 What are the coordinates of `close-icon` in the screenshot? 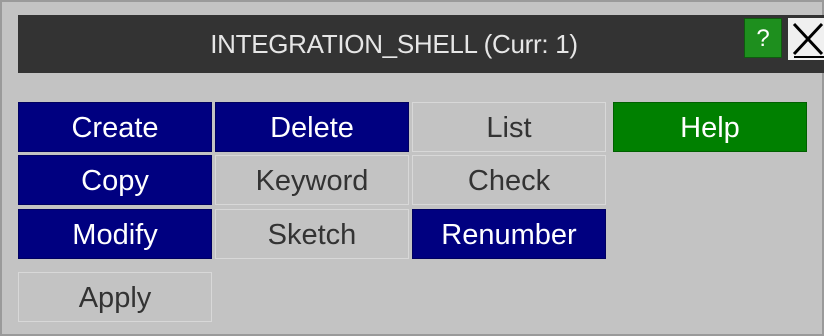 It's located at (806, 39).